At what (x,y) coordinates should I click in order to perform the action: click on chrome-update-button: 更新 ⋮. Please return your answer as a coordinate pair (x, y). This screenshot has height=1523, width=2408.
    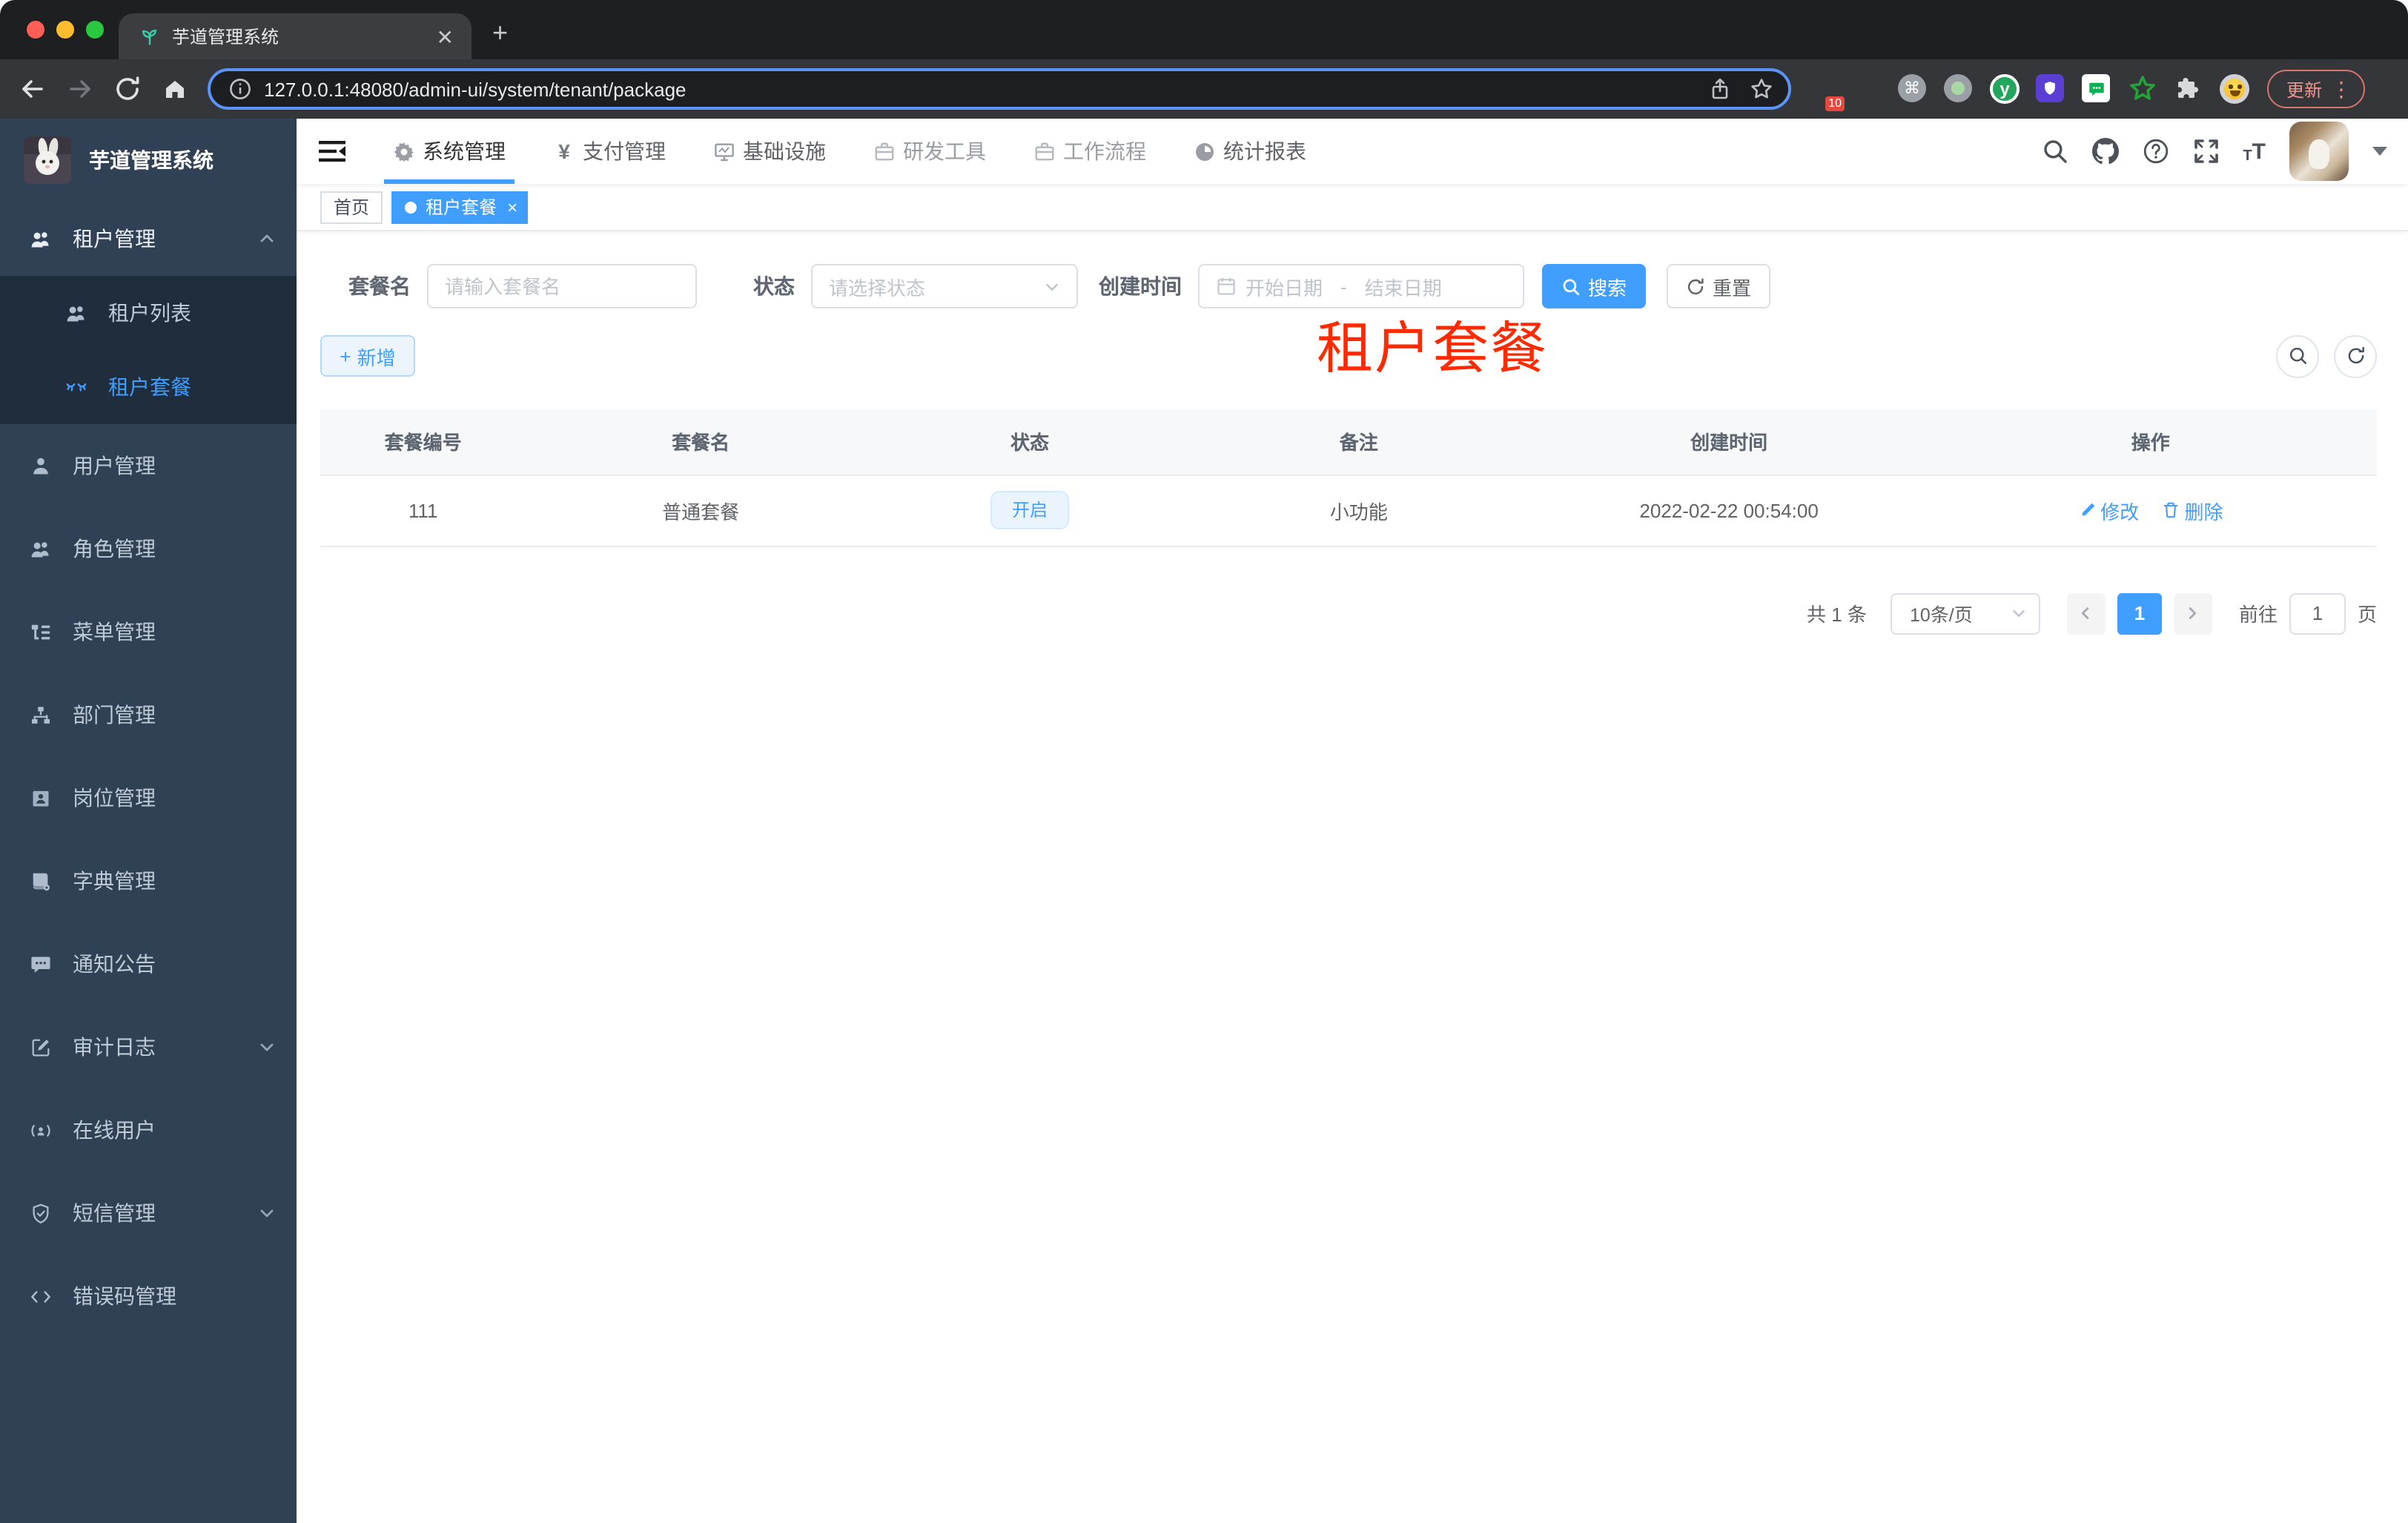
    Looking at the image, I should click on (2316, 89).